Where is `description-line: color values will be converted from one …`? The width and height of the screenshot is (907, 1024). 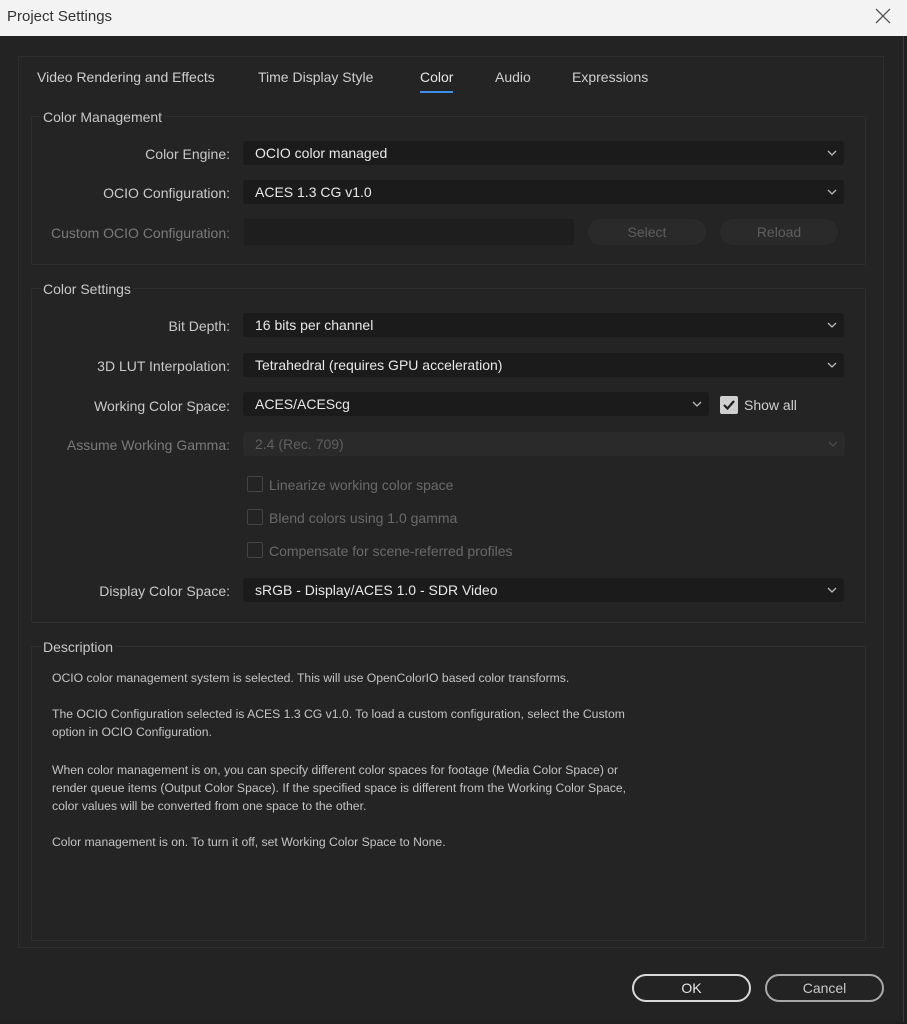
description-line: color values will be converted from one … is located at coordinates (209, 806).